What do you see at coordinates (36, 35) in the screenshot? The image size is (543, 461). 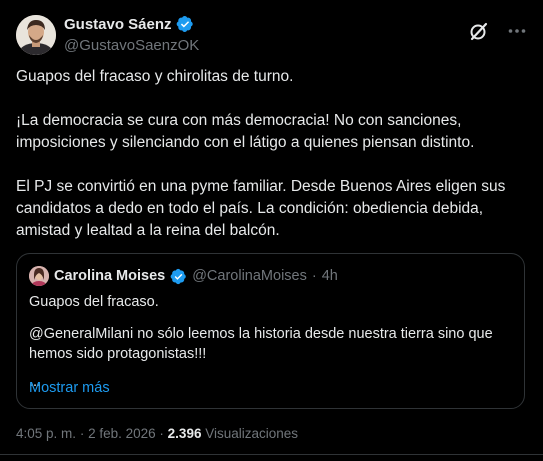 I see `author-avatar` at bounding box center [36, 35].